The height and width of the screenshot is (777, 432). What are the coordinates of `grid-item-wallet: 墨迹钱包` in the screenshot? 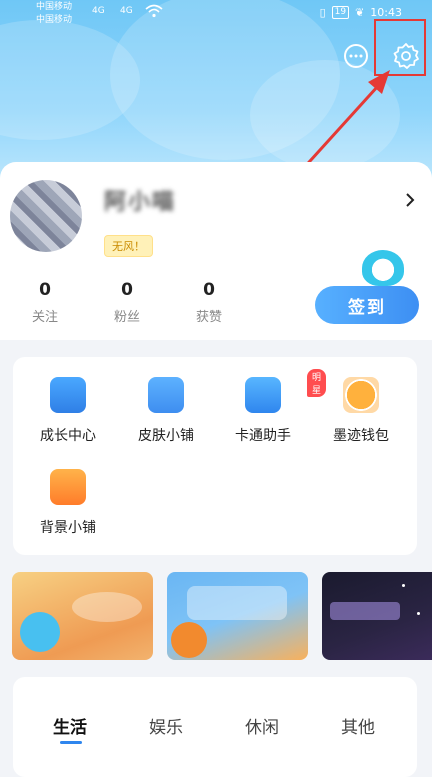 It's located at (361, 411).